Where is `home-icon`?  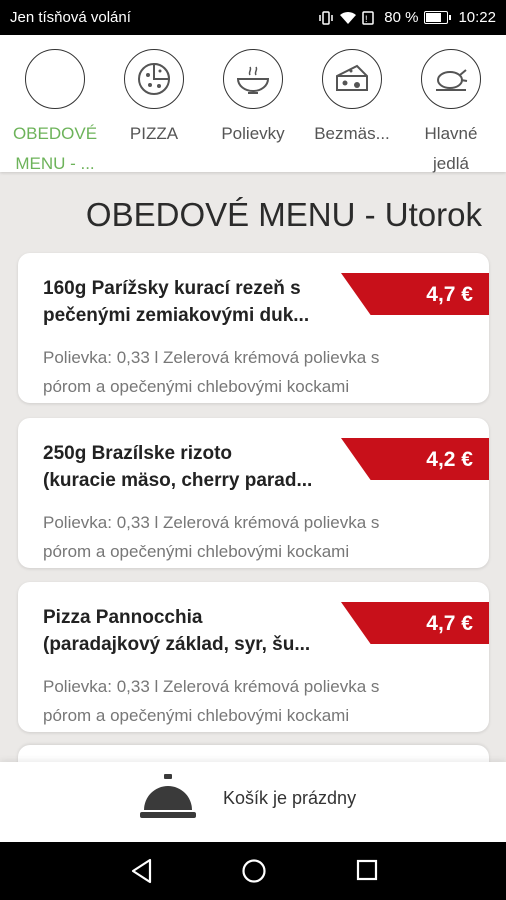
home-icon is located at coordinates (254, 873).